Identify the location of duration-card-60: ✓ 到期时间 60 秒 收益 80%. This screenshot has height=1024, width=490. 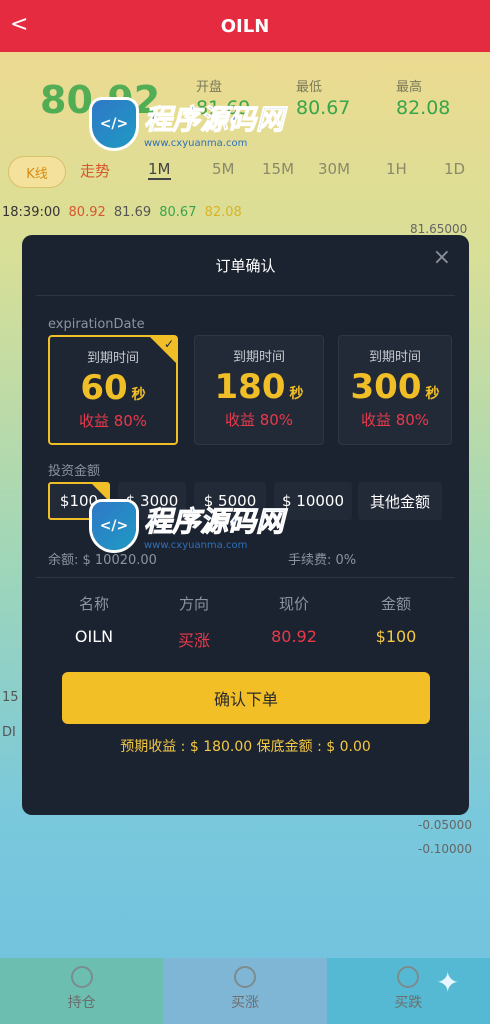
(113, 390).